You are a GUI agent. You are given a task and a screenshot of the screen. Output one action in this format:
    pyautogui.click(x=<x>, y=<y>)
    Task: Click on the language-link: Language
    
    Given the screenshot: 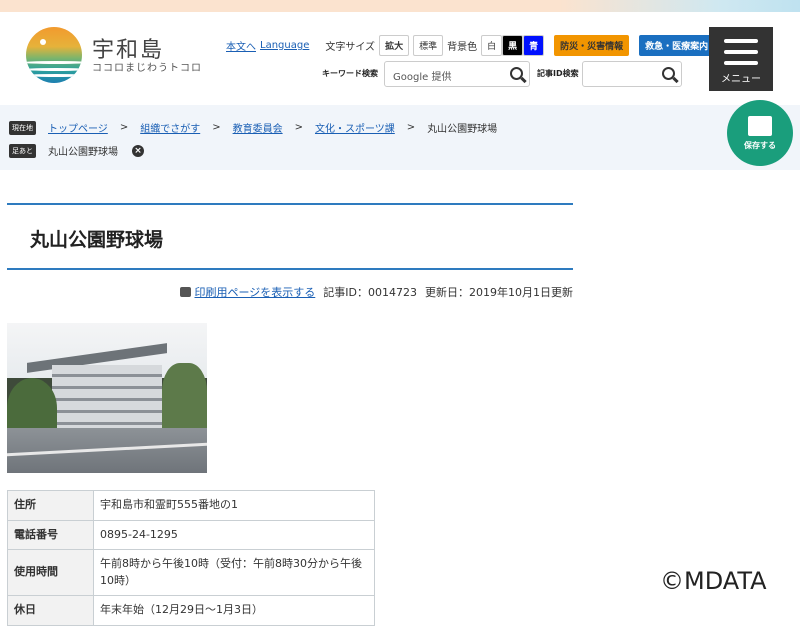 What is the action you would take?
    pyautogui.click(x=284, y=45)
    